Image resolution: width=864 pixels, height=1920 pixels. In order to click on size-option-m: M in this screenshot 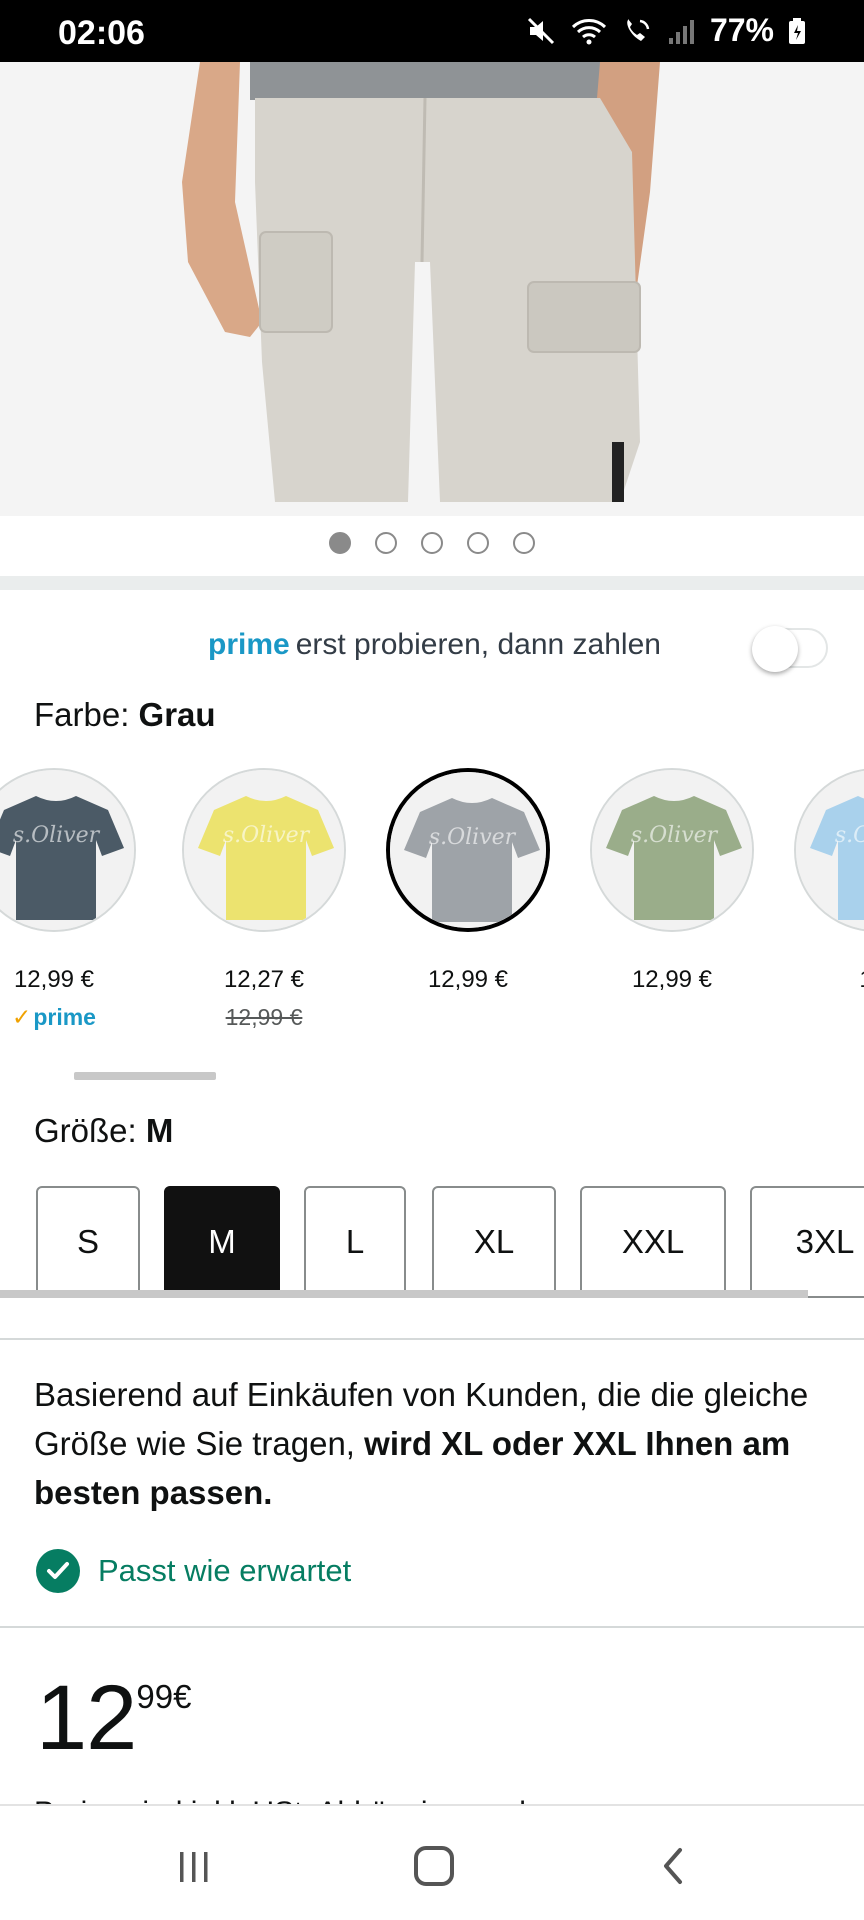, I will do `click(222, 1242)`.